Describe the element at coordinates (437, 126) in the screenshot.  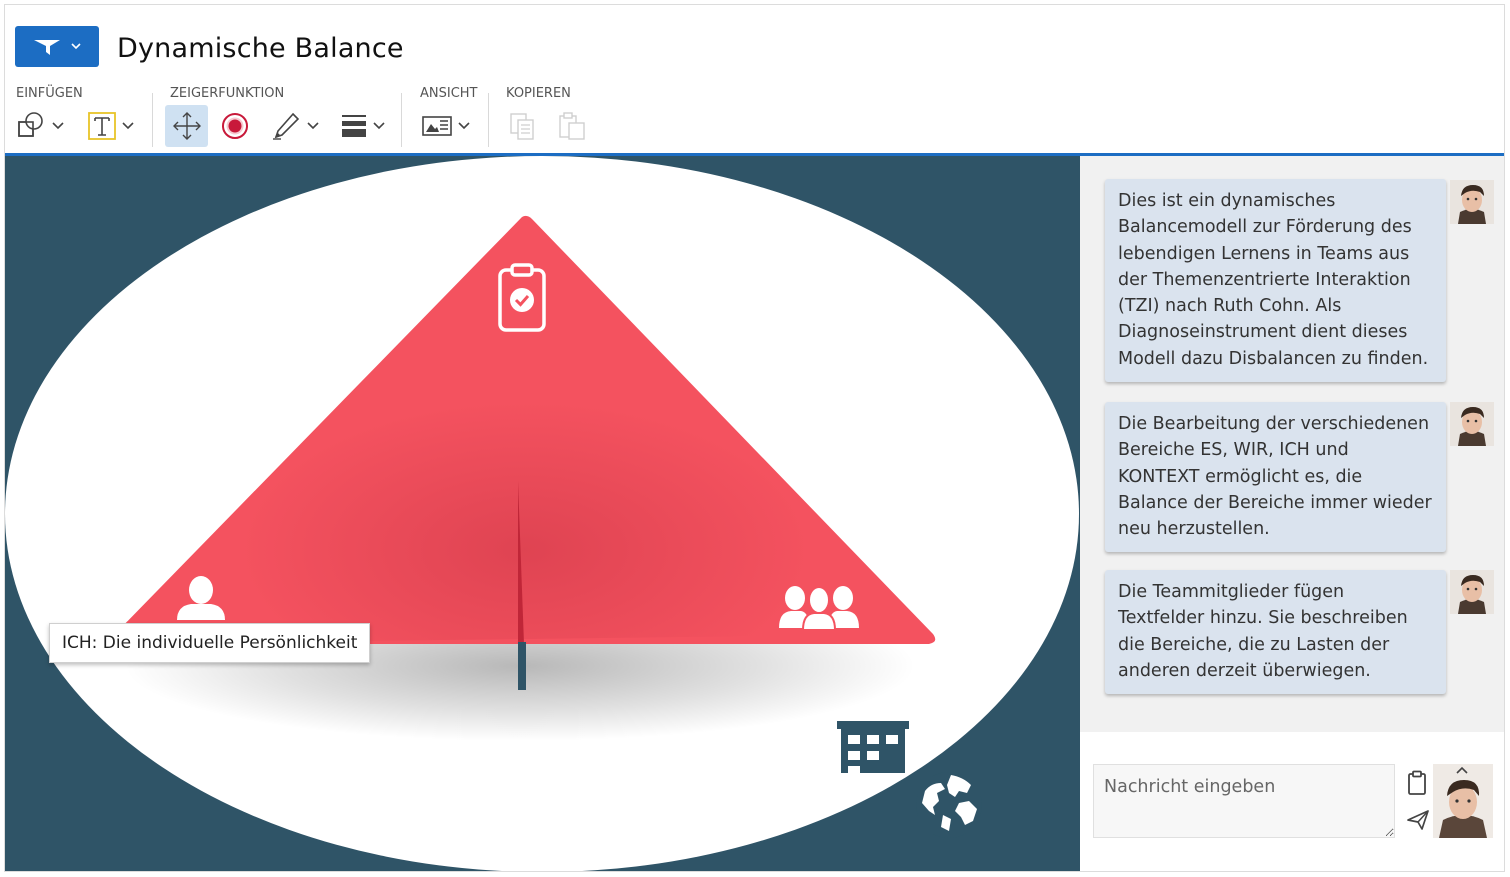
I see `view-icon` at that location.